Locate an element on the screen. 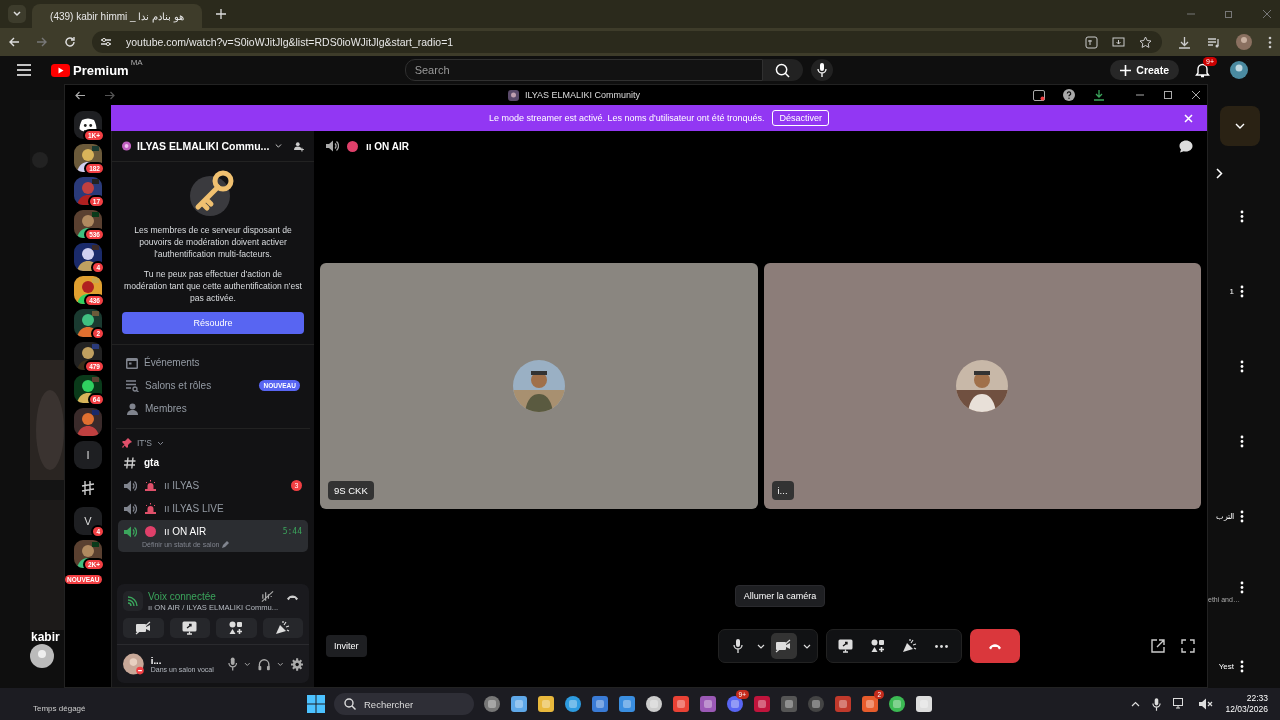 This screenshot has width=1280, height=720. start-icon is located at coordinates (316, 704).